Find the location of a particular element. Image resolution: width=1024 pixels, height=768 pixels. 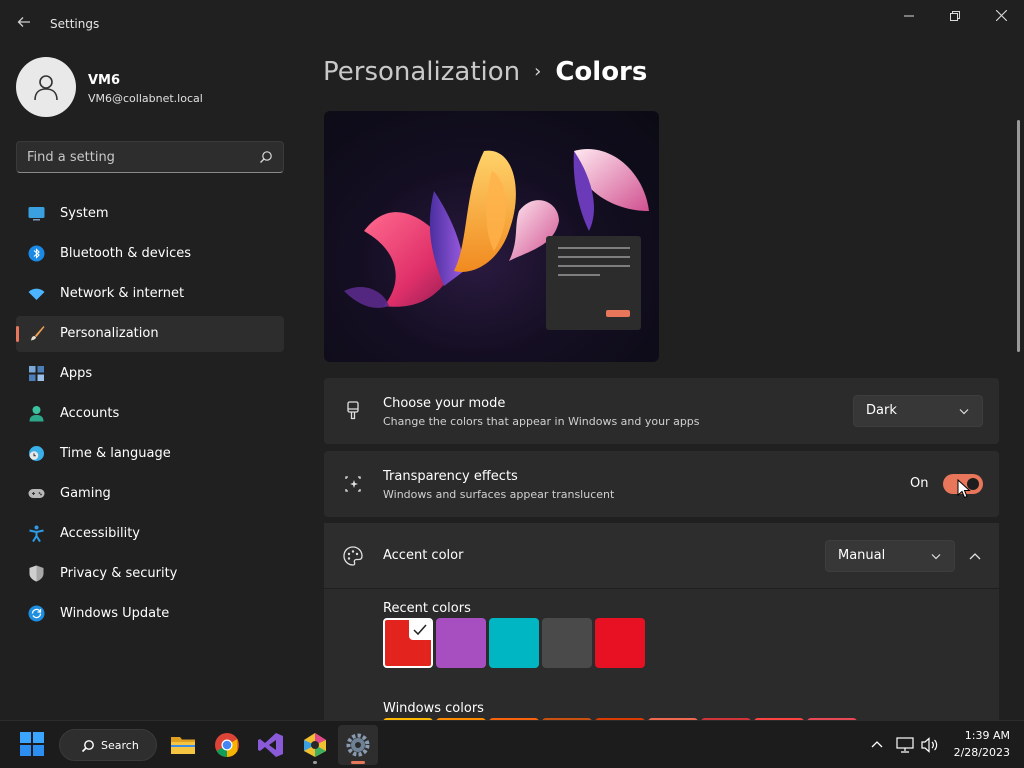

mode-dropdown-value: Dark is located at coordinates (881, 410).